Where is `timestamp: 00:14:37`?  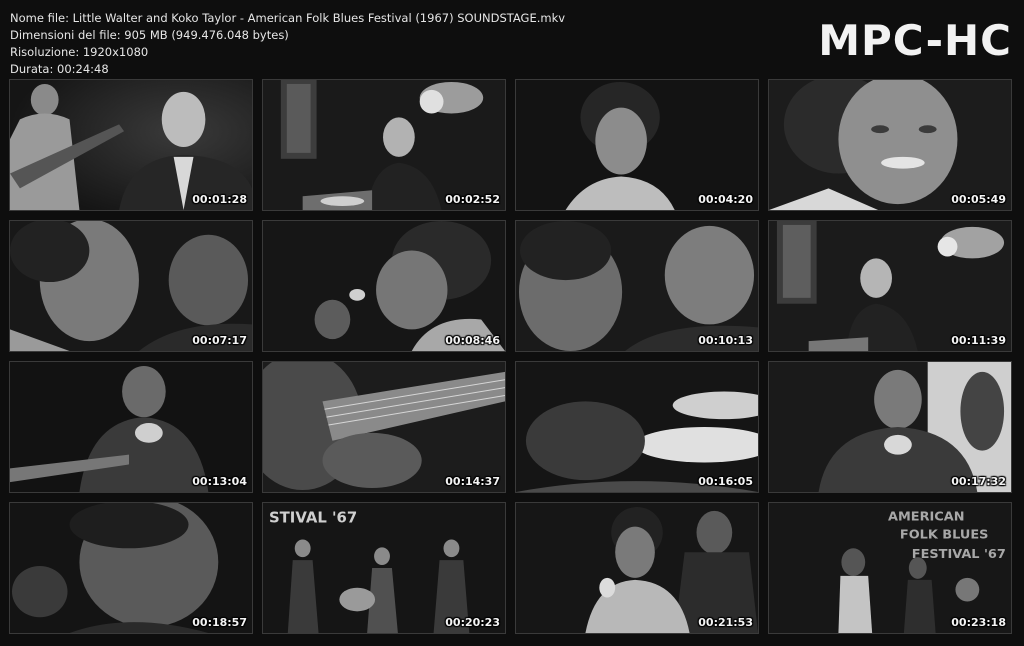
timestamp: 00:14:37 is located at coordinates (472, 481).